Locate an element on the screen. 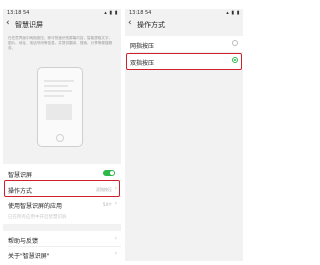 This screenshot has width=320, height=265. help-feedback-link: 帮助与反馈 › is located at coordinates (62, 239).